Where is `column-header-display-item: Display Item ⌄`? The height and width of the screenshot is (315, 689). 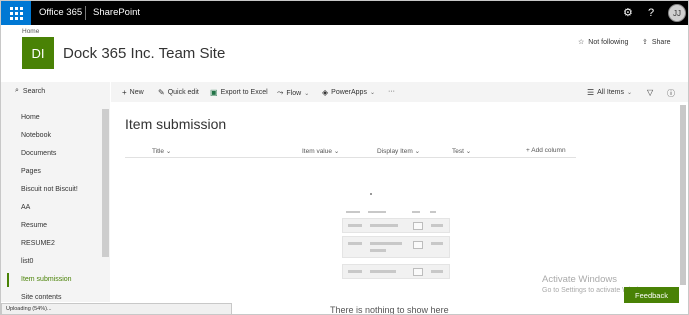 column-header-display-item: Display Item ⌄ is located at coordinates (398, 151).